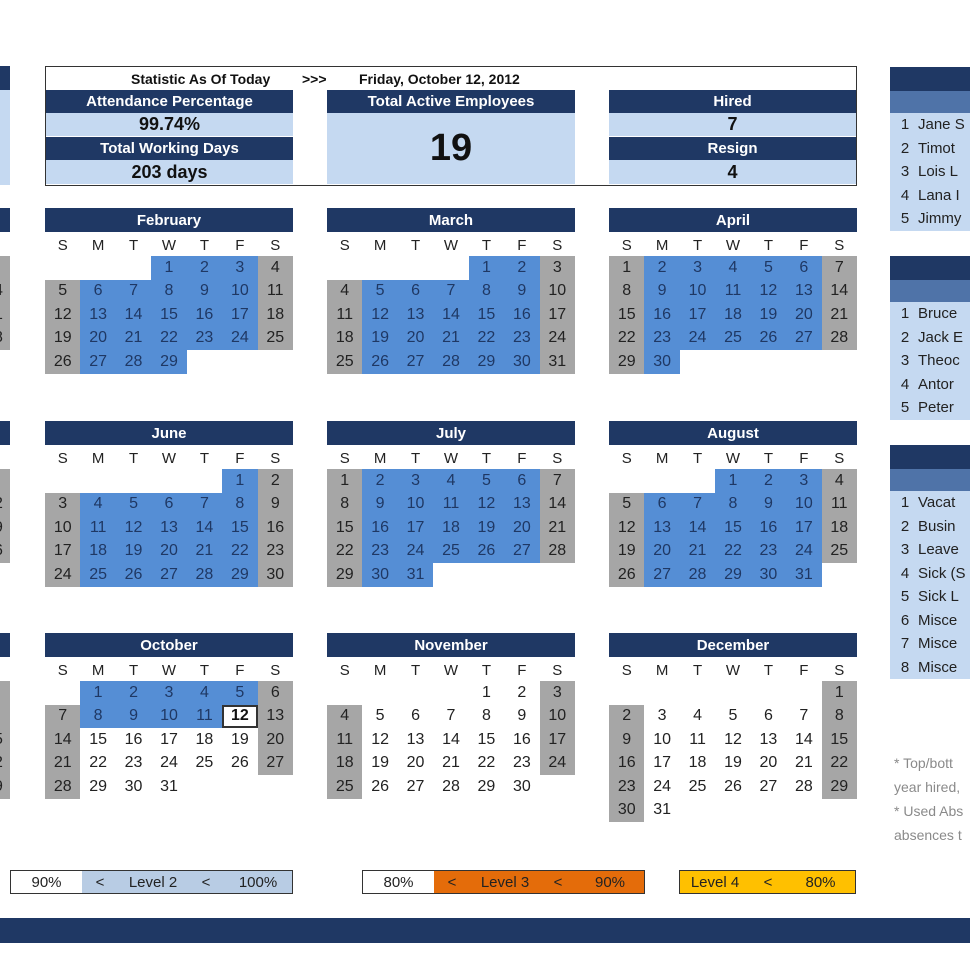 The width and height of the screenshot is (970, 970). What do you see at coordinates (627, 504) in the screenshot?
I see `day-cell: 5` at bounding box center [627, 504].